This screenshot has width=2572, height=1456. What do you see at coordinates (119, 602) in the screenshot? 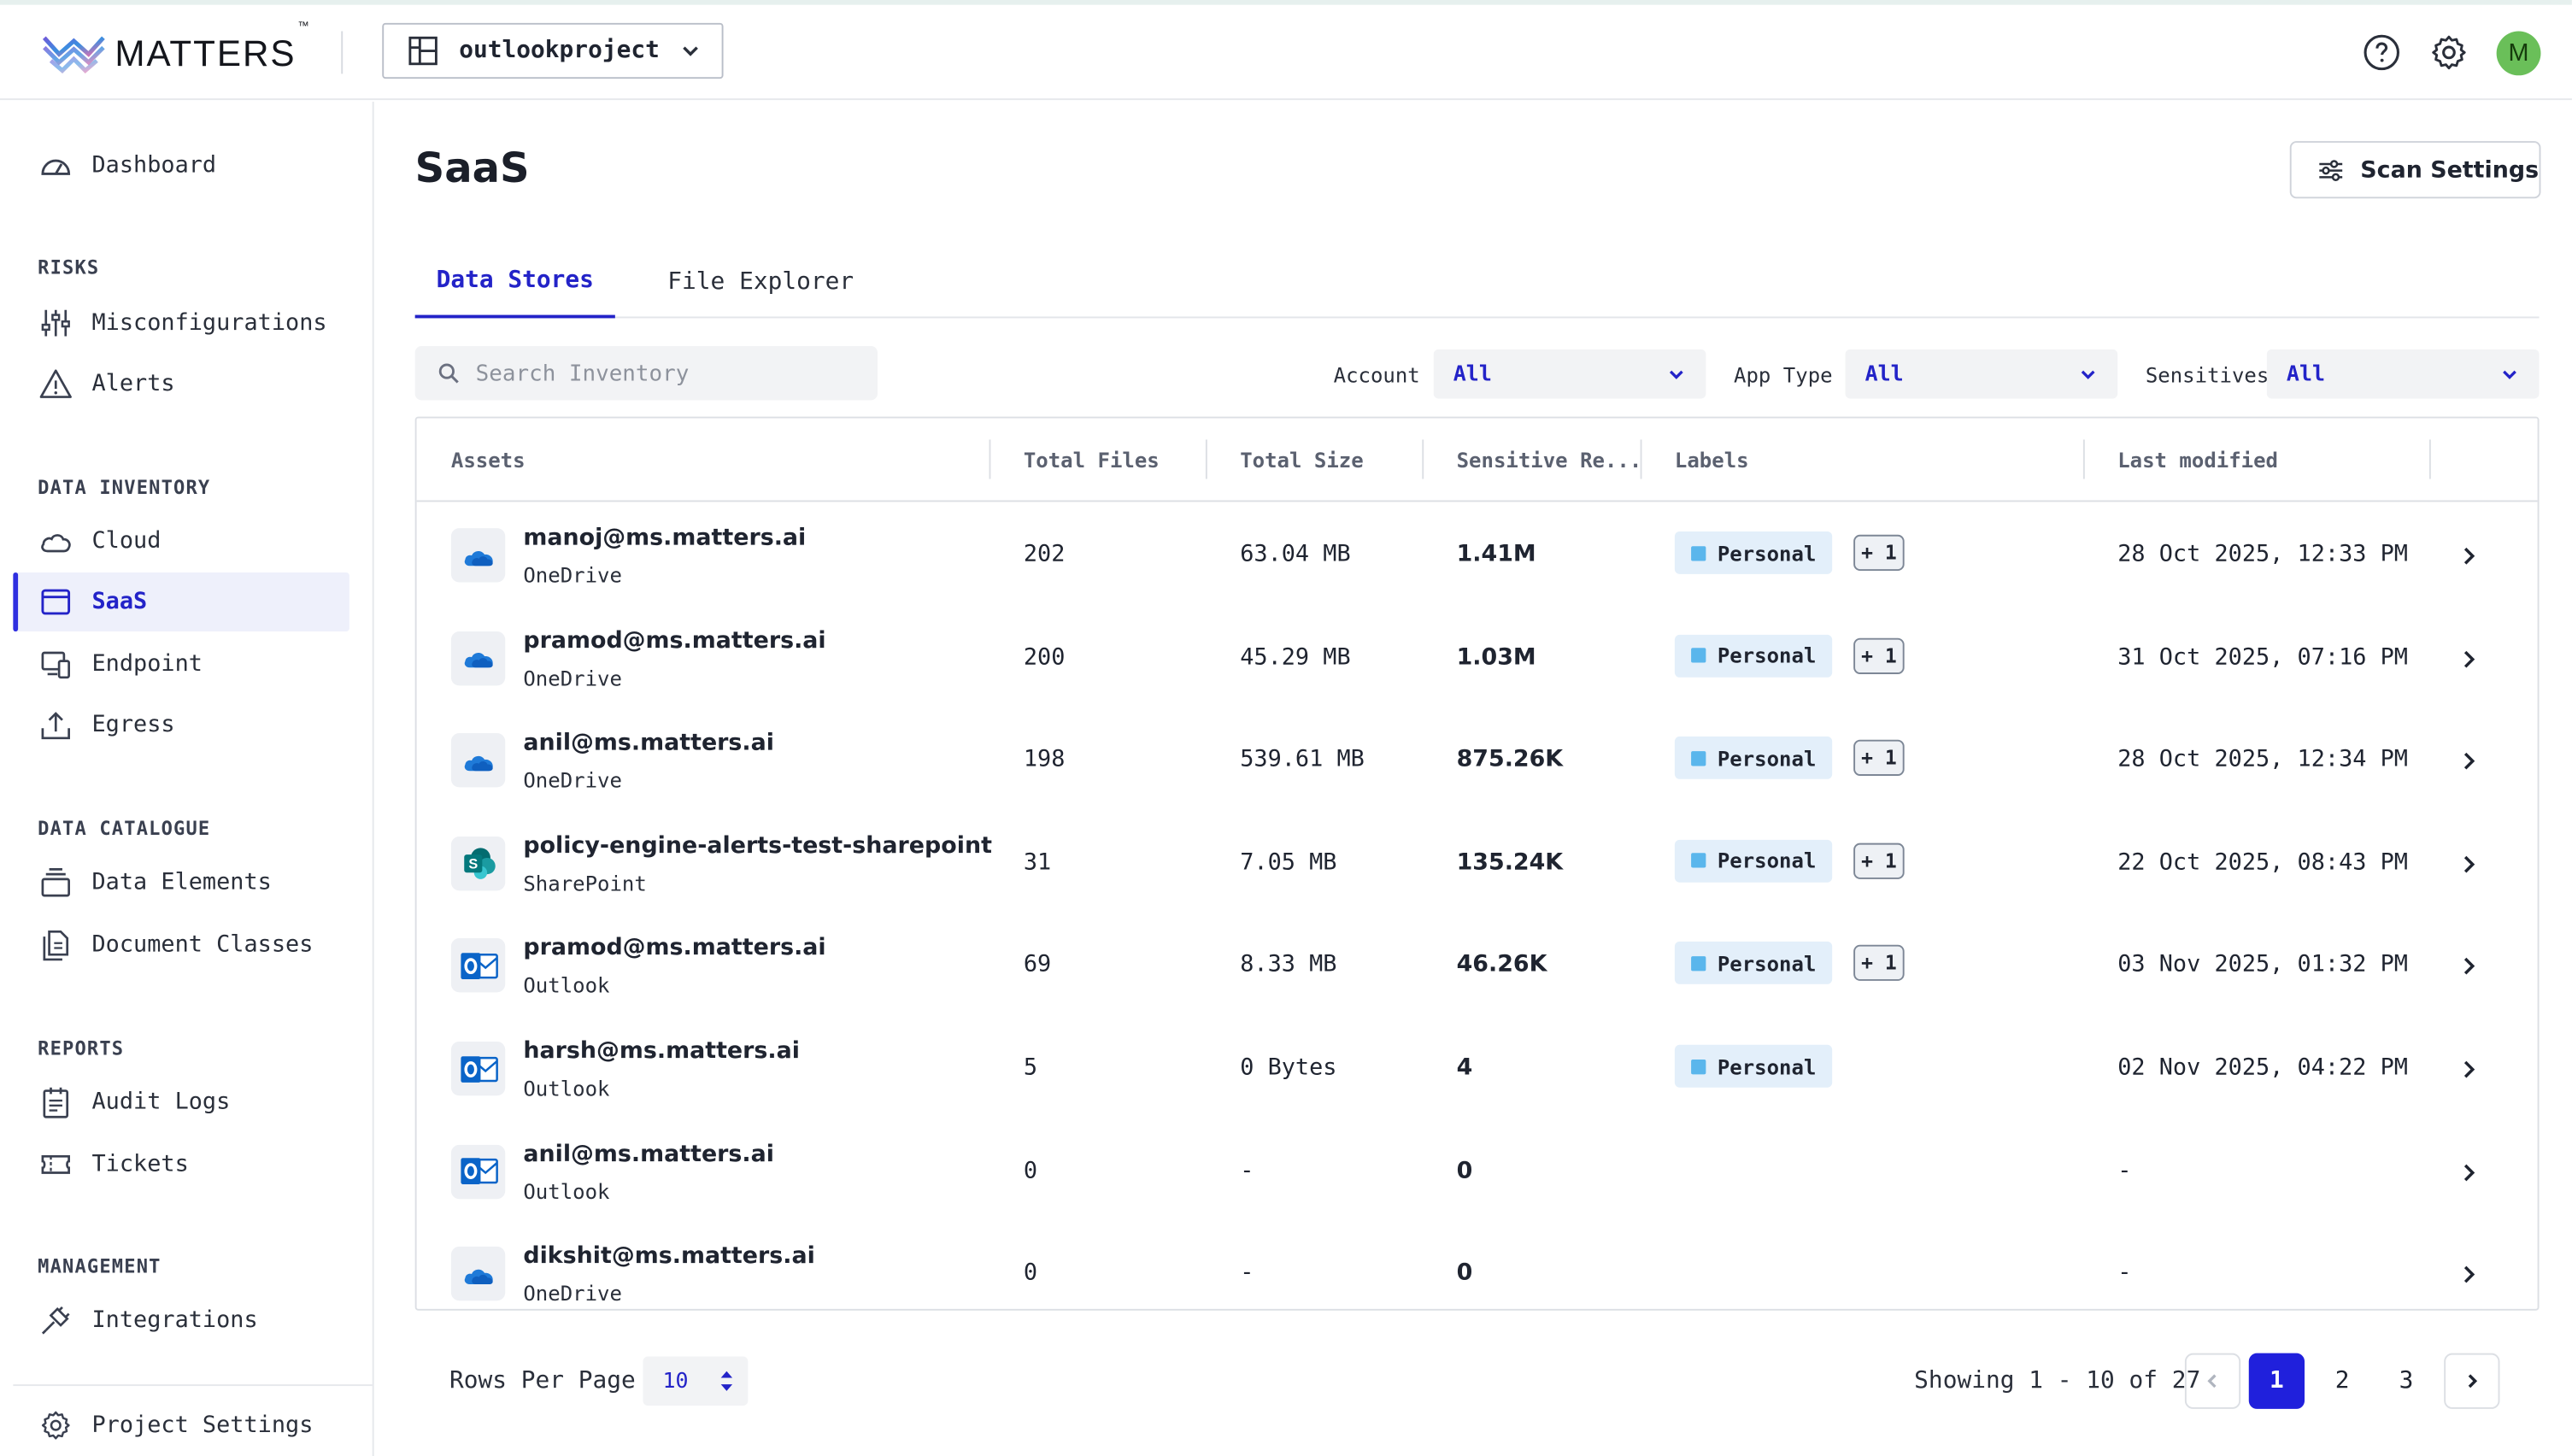
I see `sidebar-item-label: SaaS` at bounding box center [119, 602].